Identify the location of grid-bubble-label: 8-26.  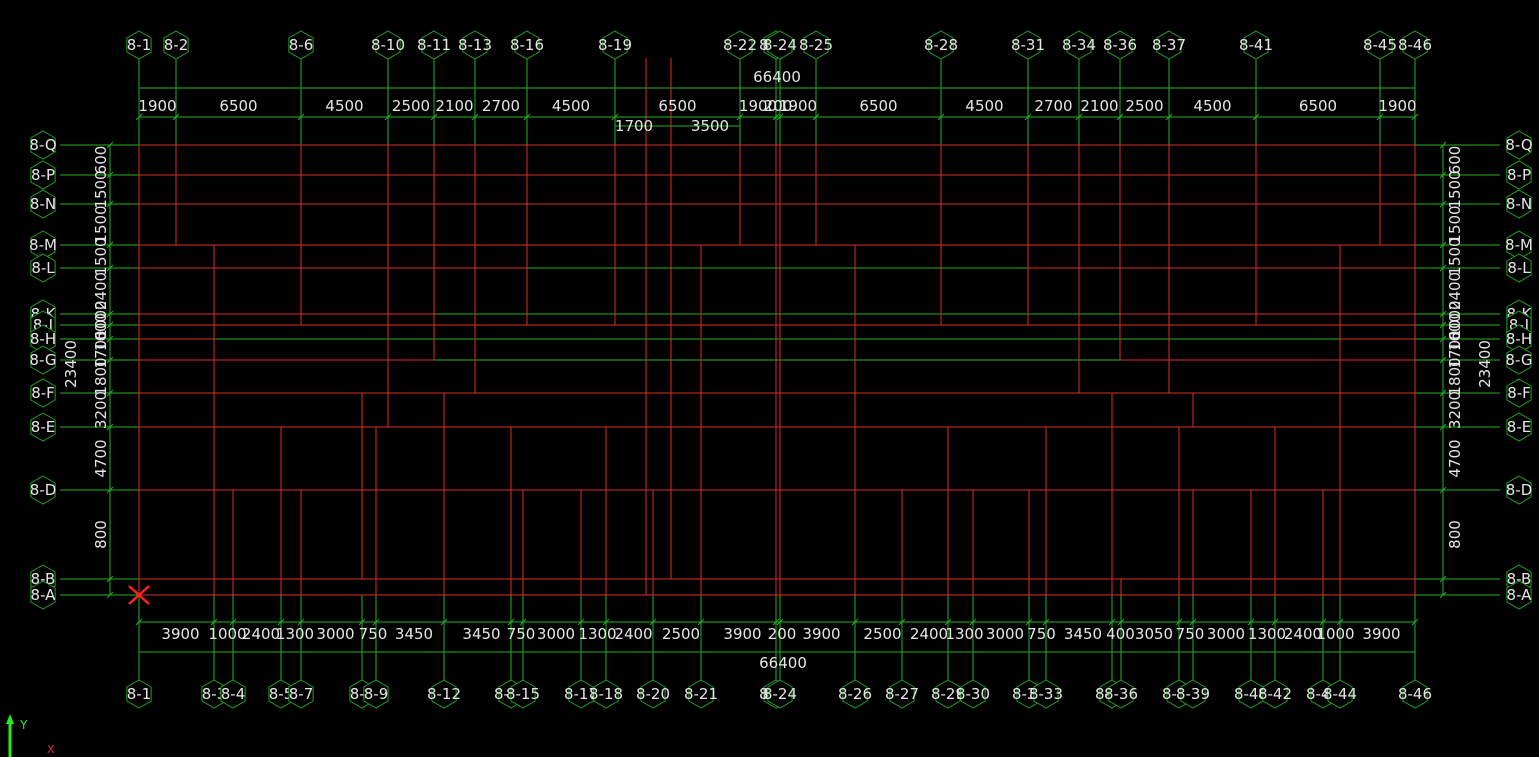
(855, 694).